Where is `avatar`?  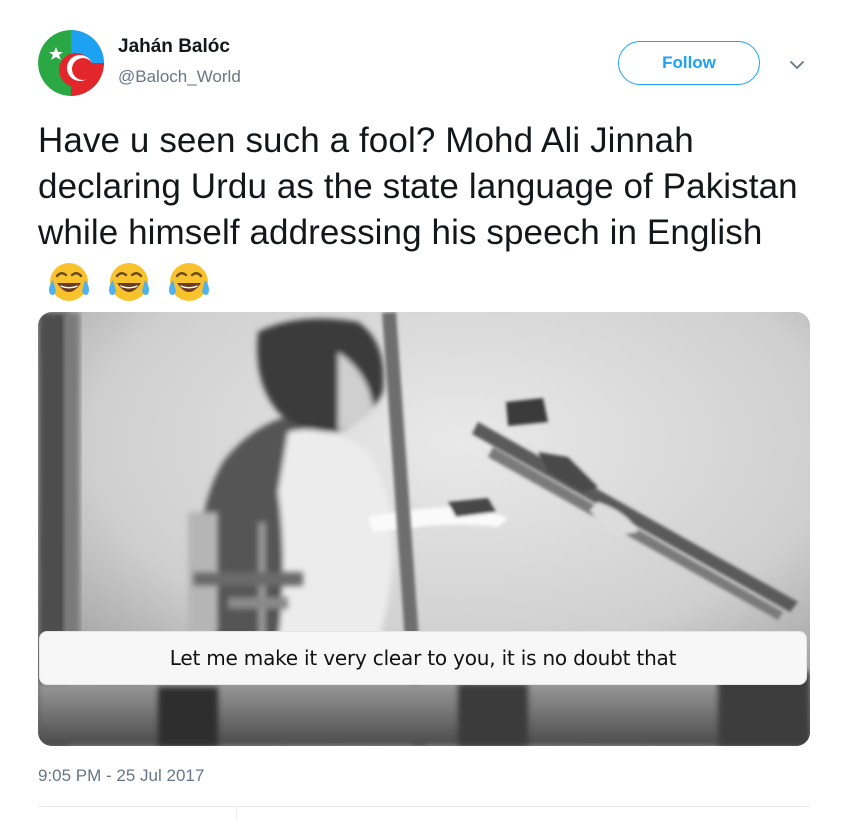 avatar is located at coordinates (71, 63).